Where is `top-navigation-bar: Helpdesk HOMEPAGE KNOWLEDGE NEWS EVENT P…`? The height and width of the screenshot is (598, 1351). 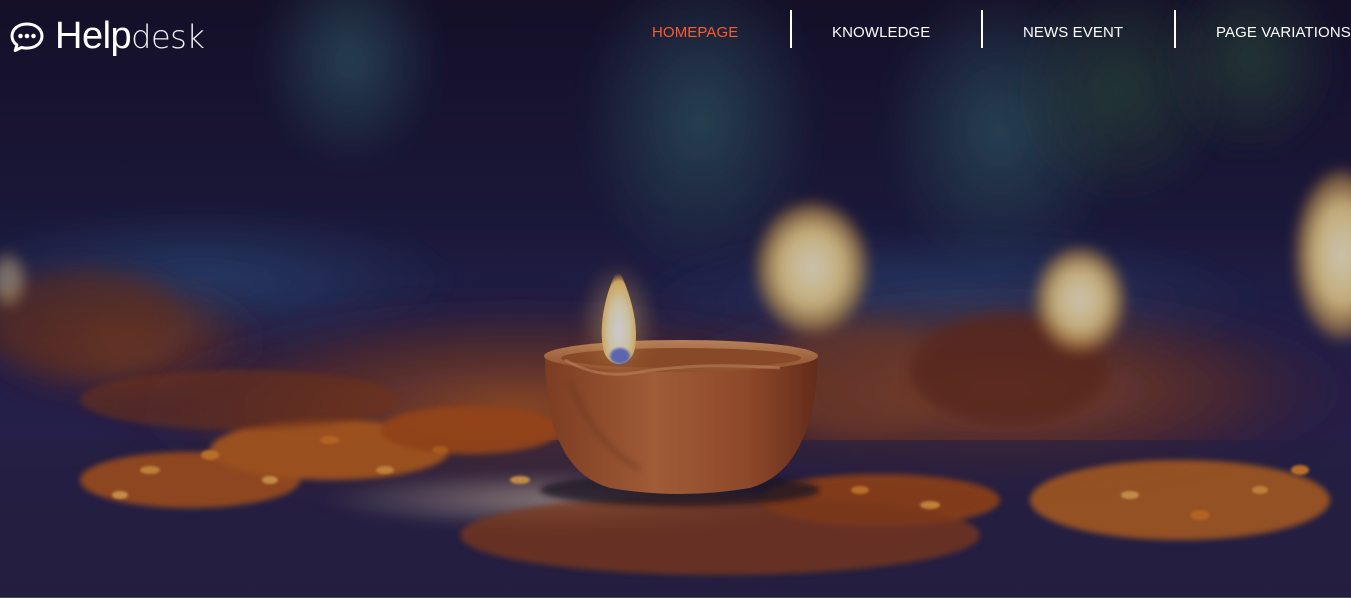
top-navigation-bar: Helpdesk HOMEPAGE KNOWLEDGE NEWS EVENT P… is located at coordinates (675, 36).